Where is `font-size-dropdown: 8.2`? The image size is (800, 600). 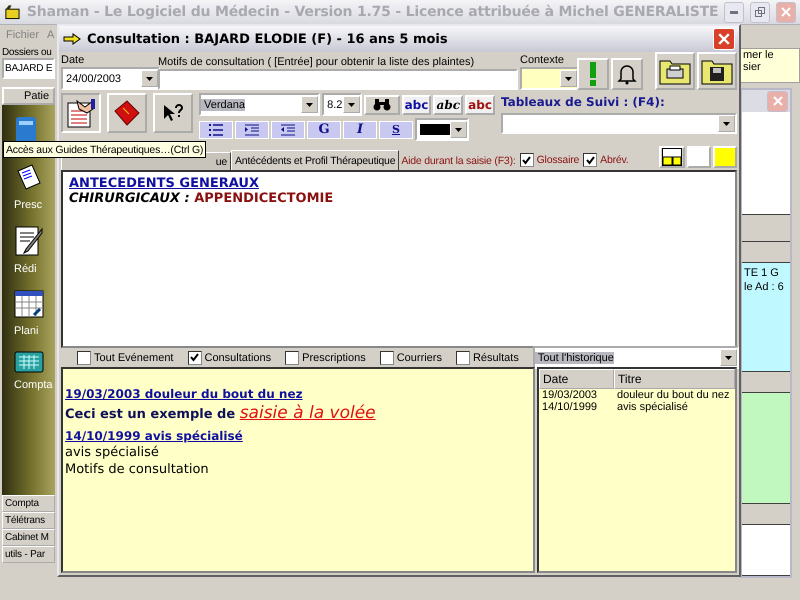 font-size-dropdown: 8.2 is located at coordinates (342, 104).